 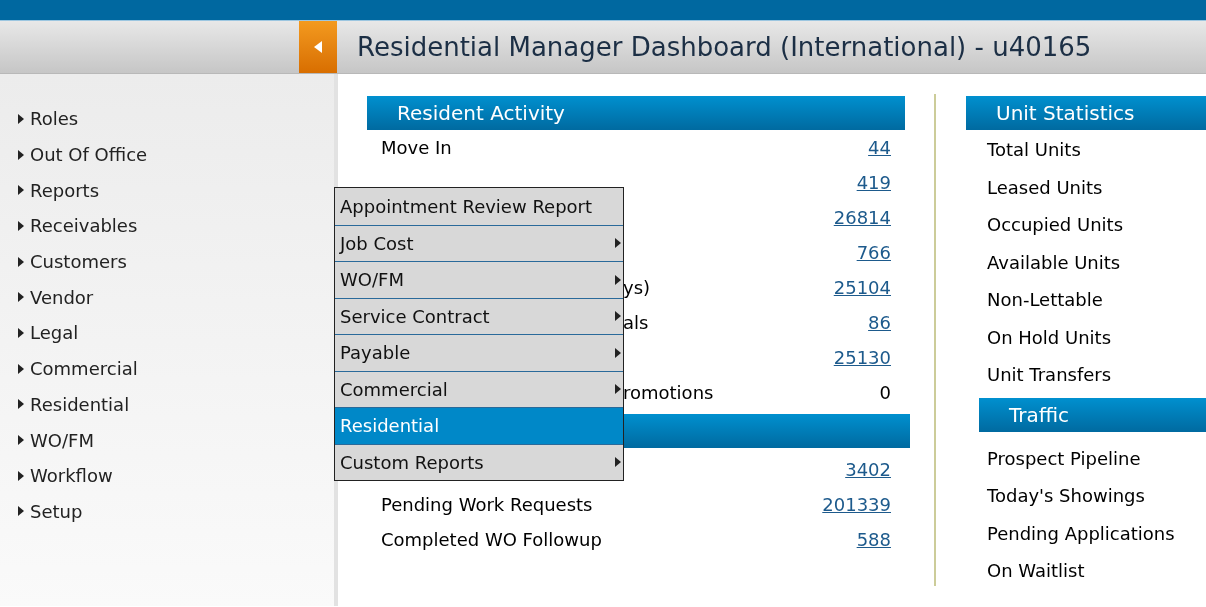 I want to click on page-title: Residential Manager Dashboard (International) - u40165, so click(x=724, y=47).